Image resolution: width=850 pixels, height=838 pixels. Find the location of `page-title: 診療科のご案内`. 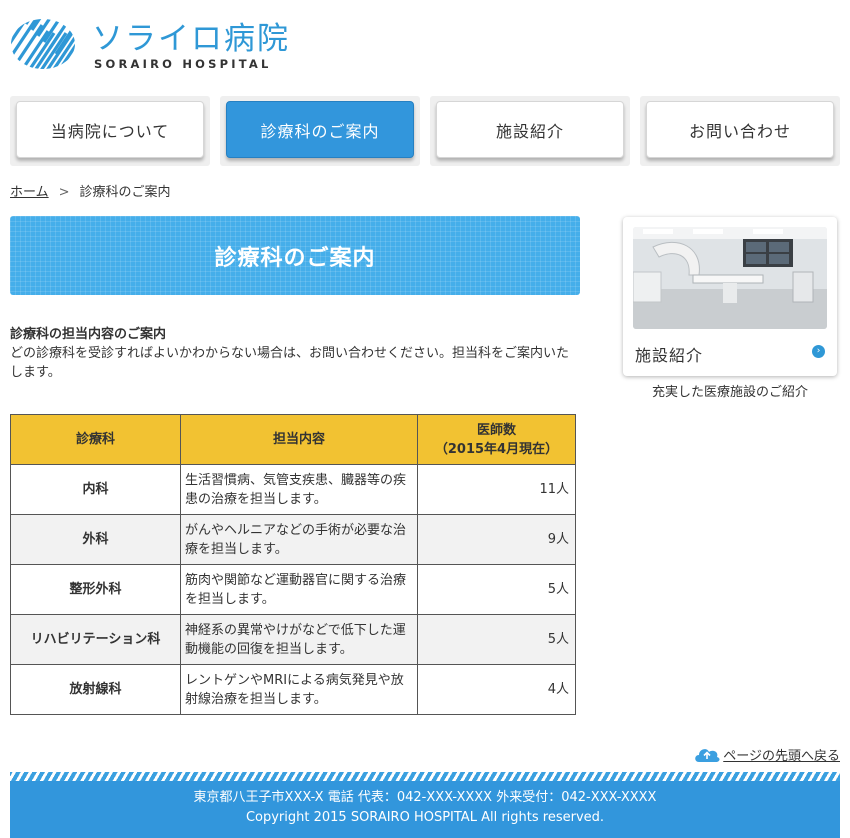

page-title: 診療科のご案内 is located at coordinates (295, 255).